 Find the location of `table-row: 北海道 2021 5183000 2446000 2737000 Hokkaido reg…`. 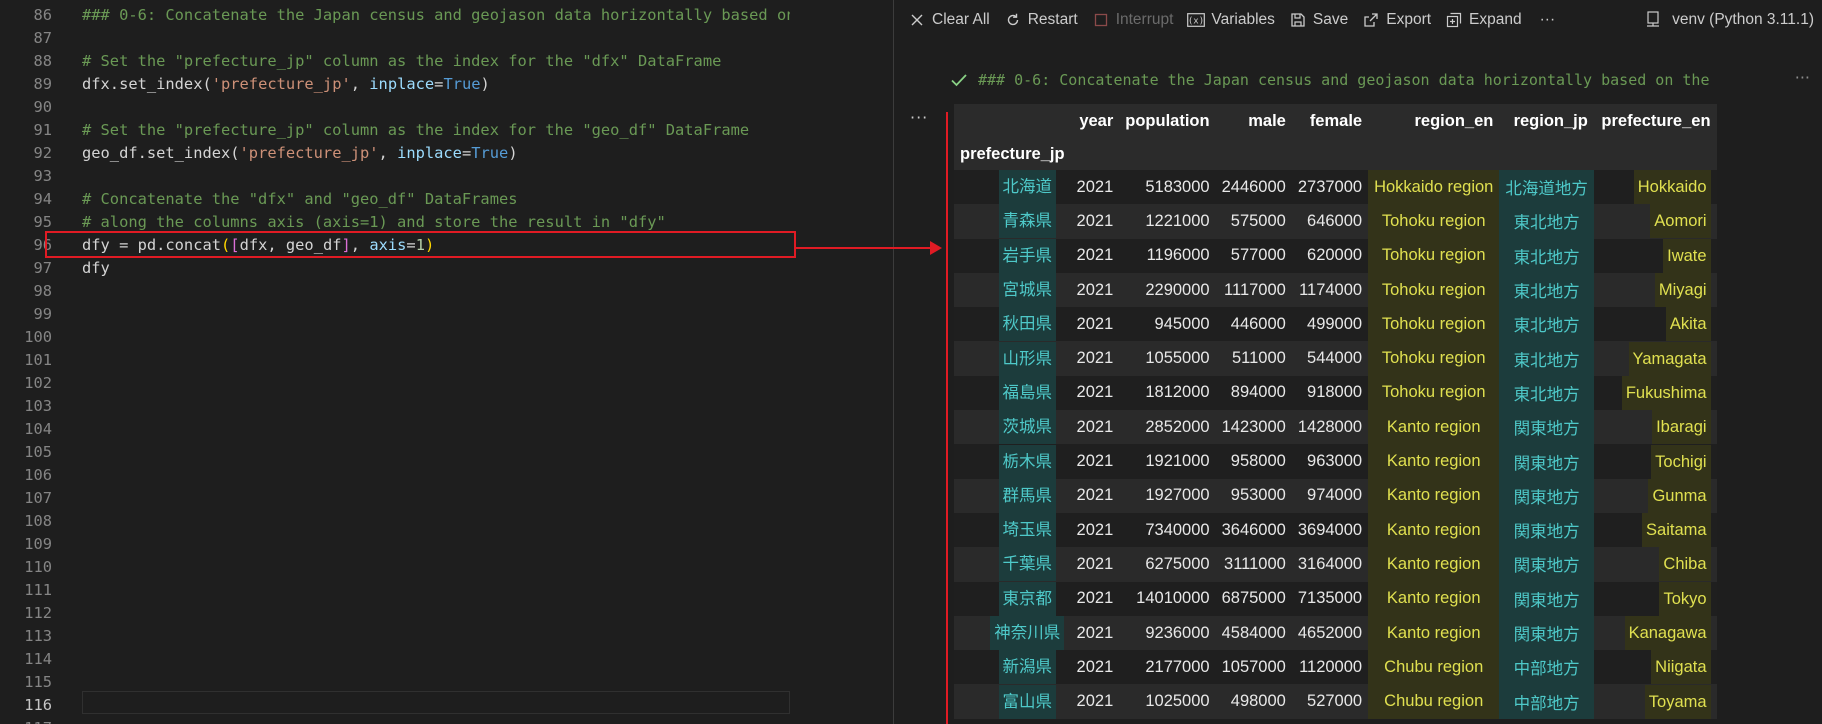

table-row: 北海道 2021 5183000 2446000 2737000 Hokkaido reg… is located at coordinates (1335, 187).